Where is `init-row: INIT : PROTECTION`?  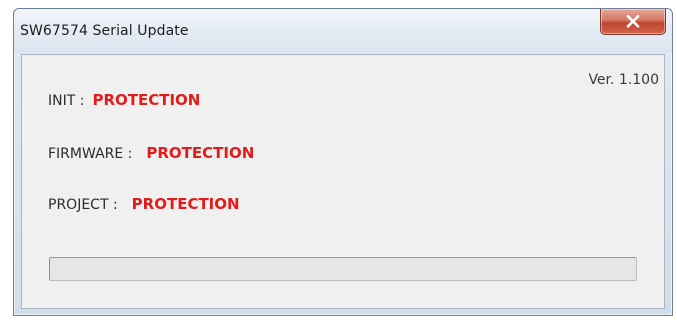
init-row: INIT : PROTECTION is located at coordinates (124, 100).